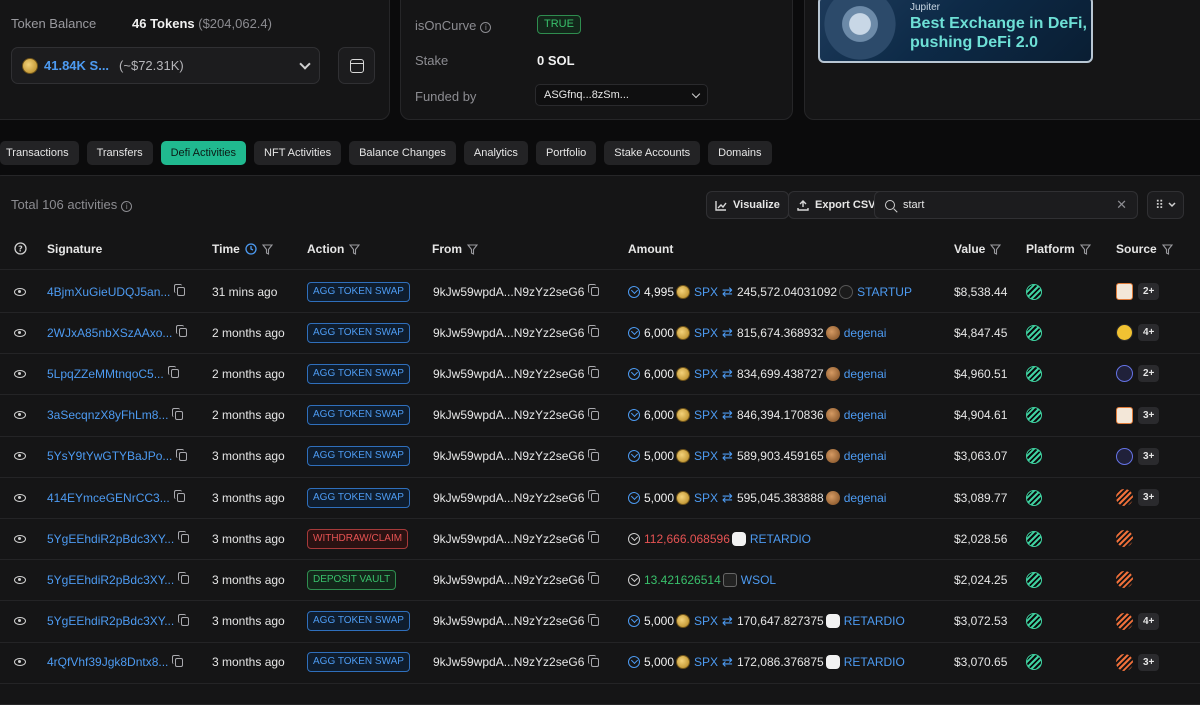  Describe the element at coordinates (566, 153) in the screenshot. I see `tab-portfolio: Portfolio` at that location.